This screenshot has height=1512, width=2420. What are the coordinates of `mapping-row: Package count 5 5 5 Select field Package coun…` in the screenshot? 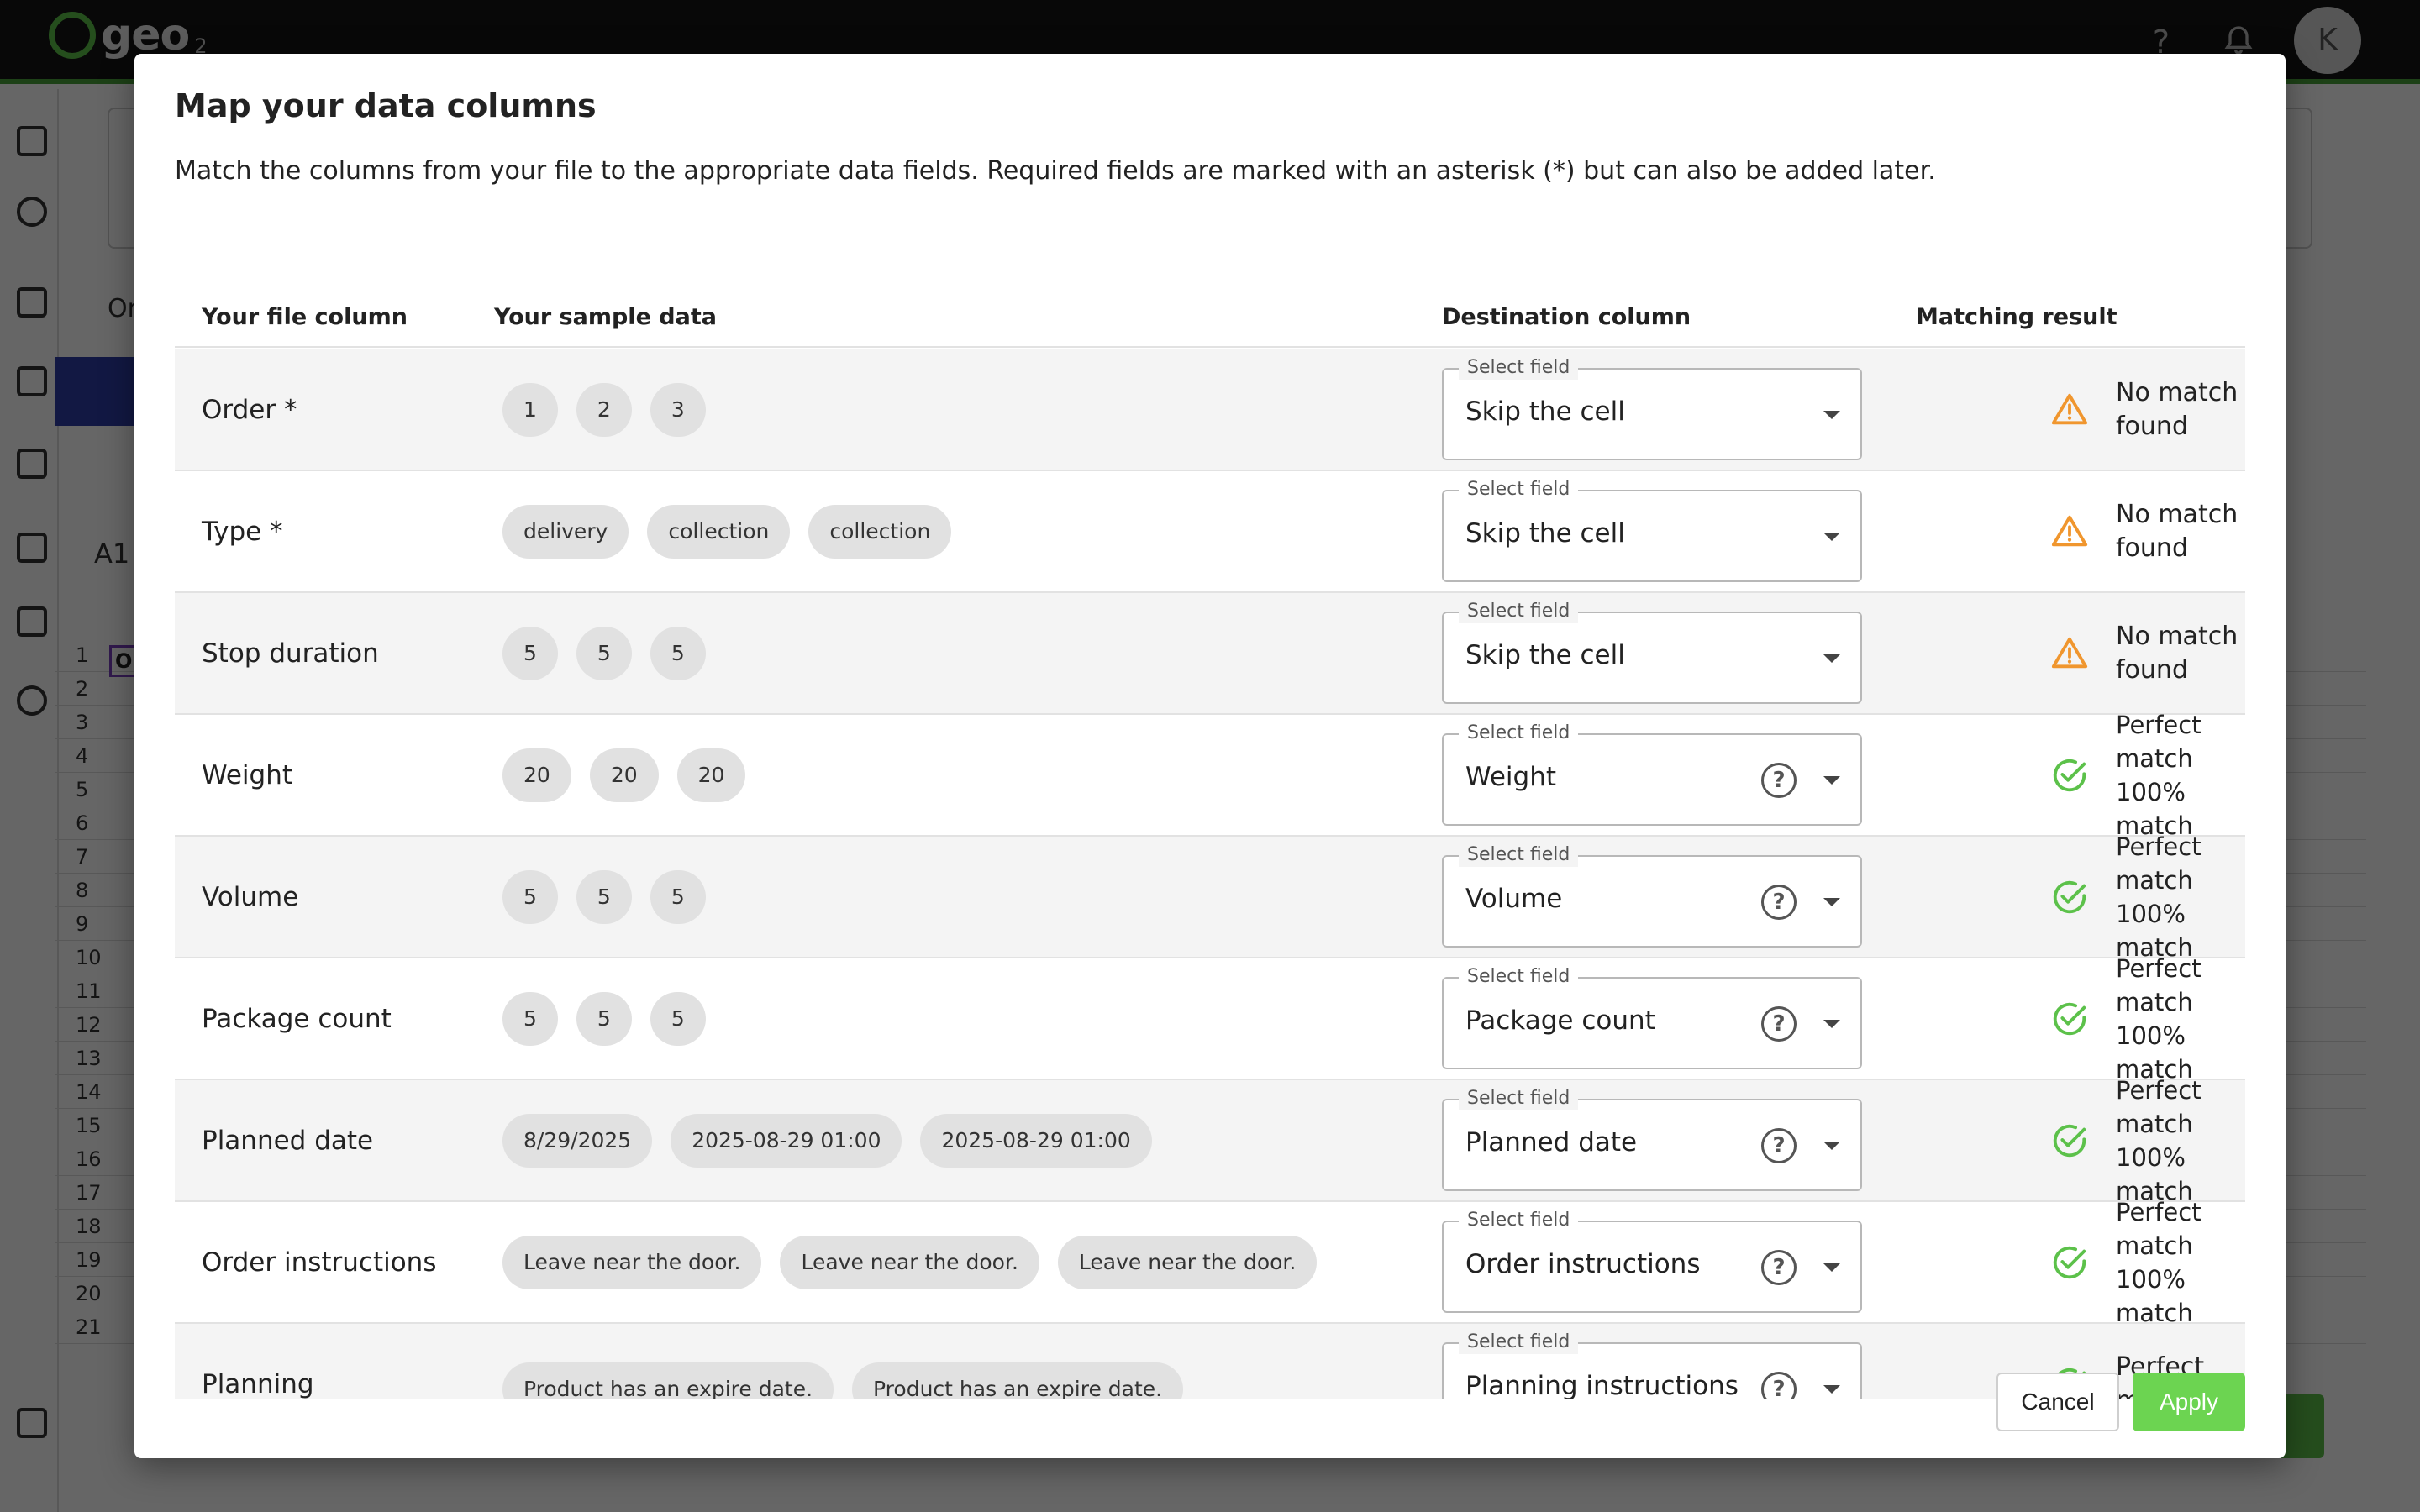 It's located at (1210, 1019).